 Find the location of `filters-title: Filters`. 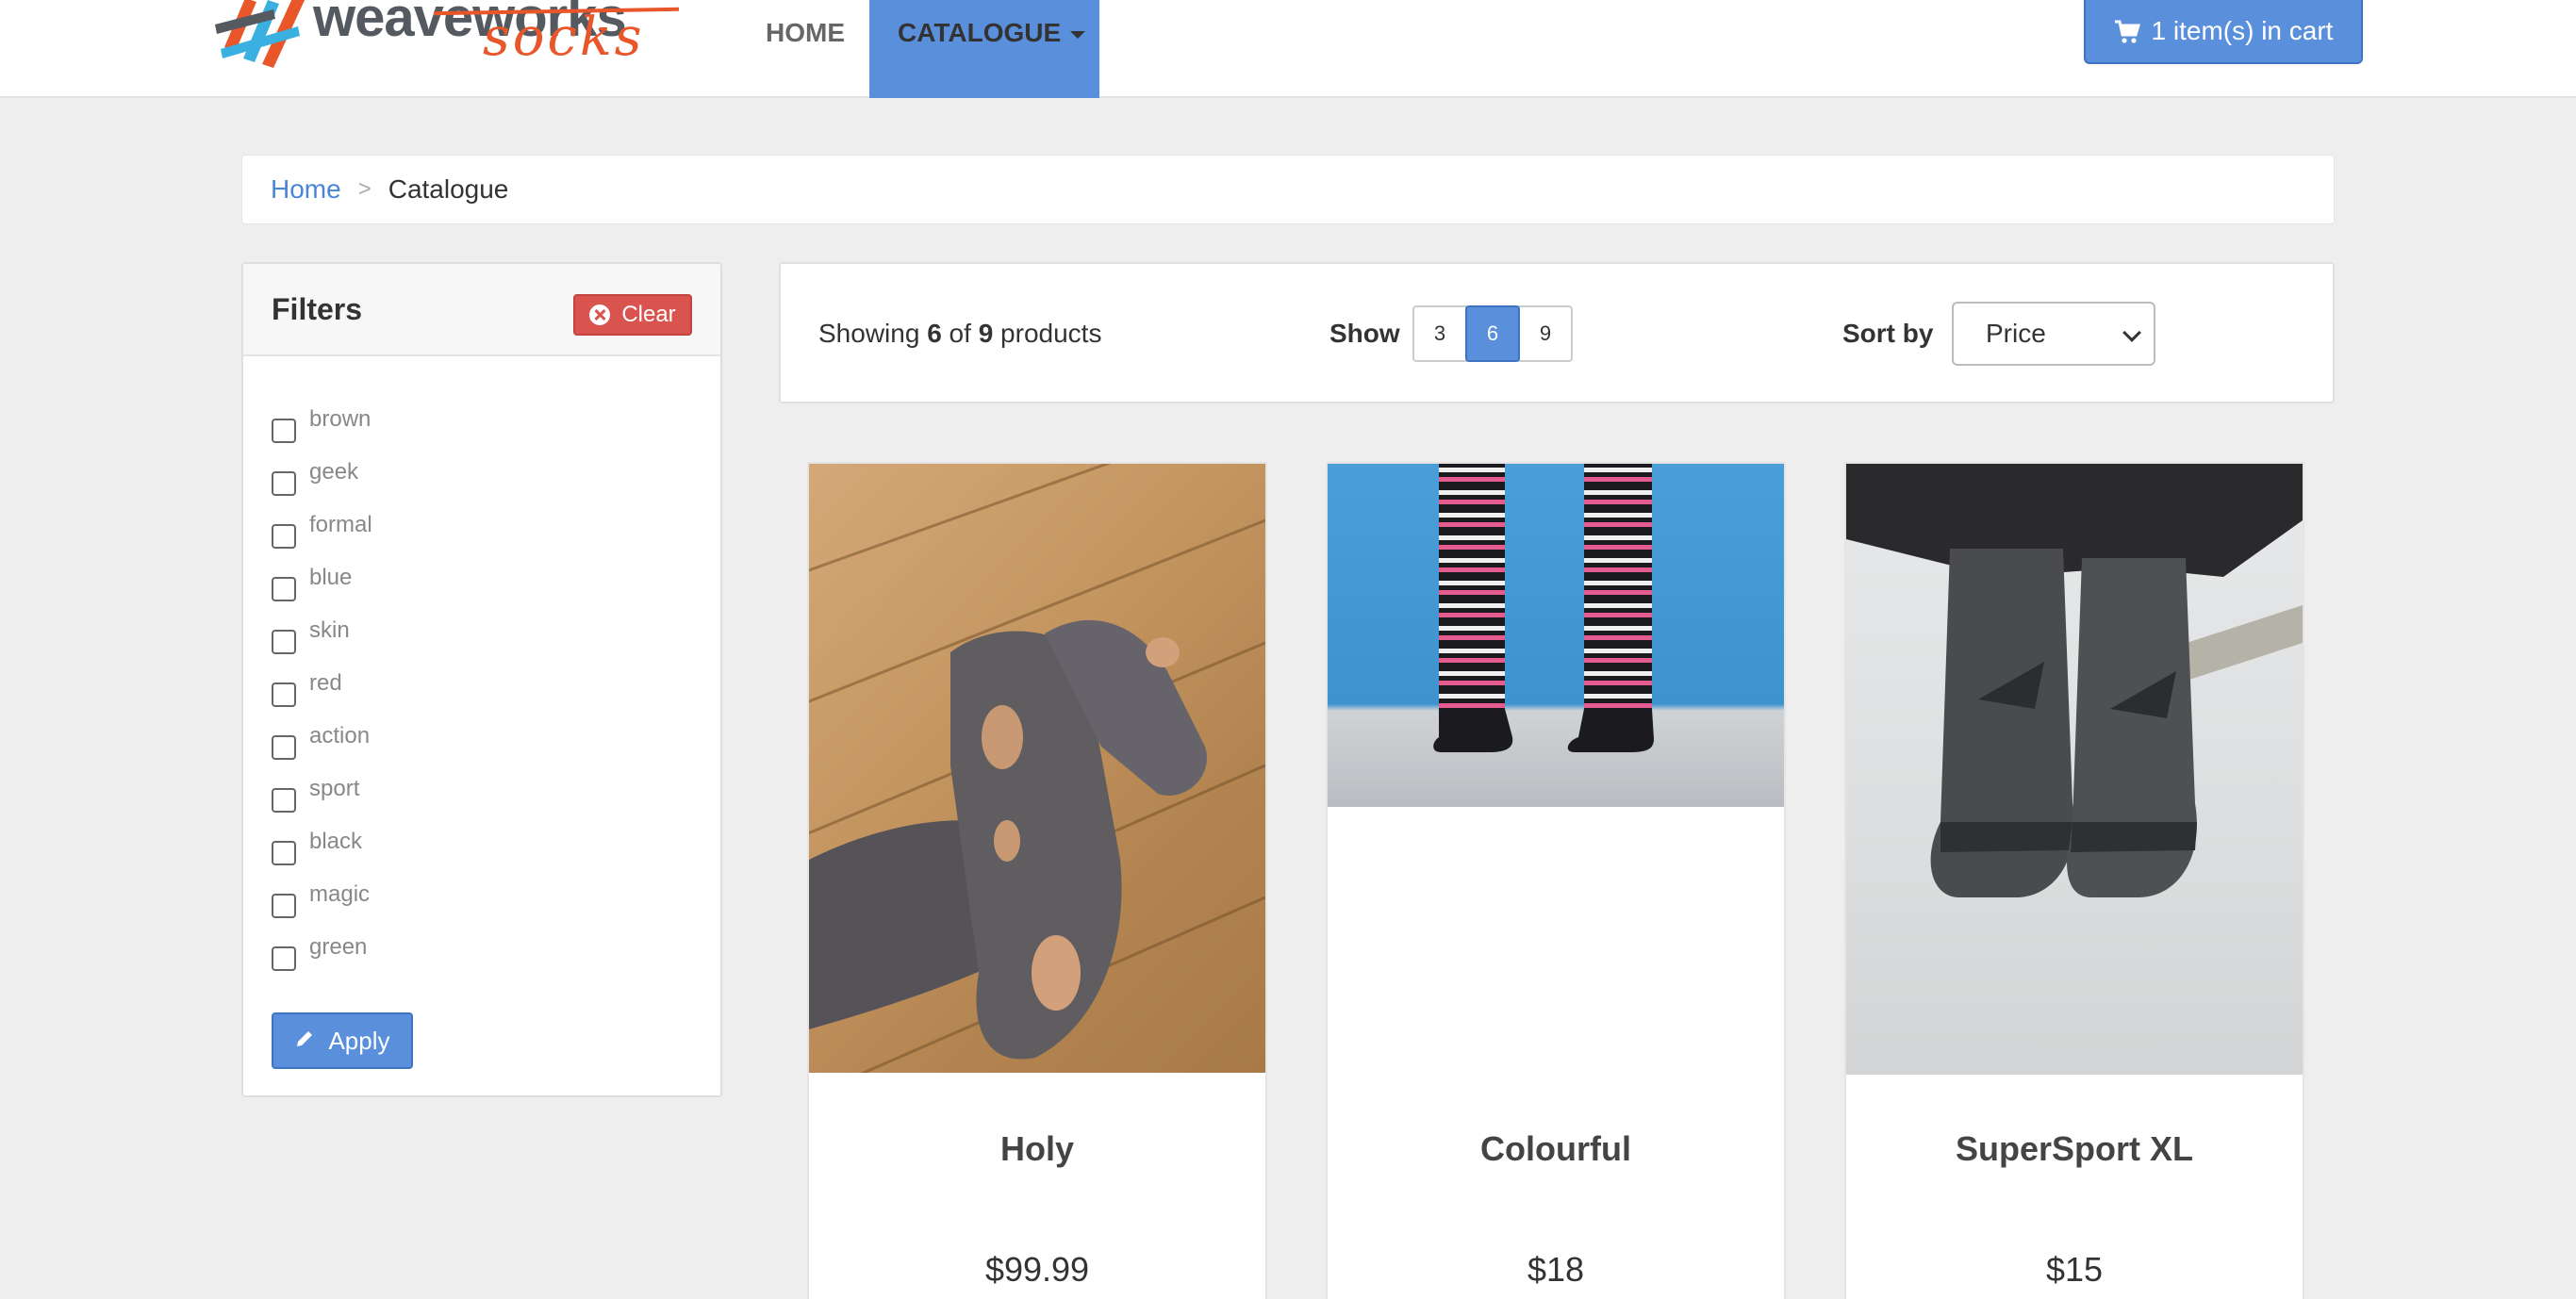

filters-title: Filters is located at coordinates (317, 309).